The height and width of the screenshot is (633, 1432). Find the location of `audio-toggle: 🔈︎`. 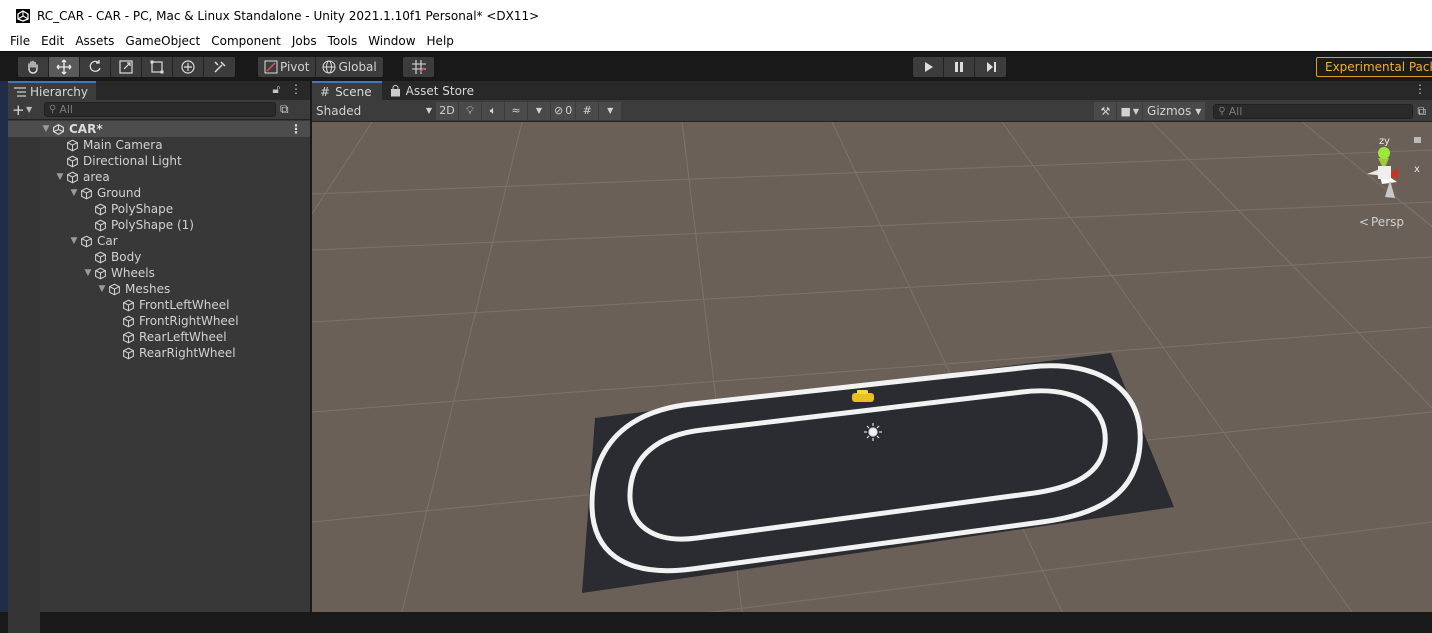

audio-toggle: 🔈︎ is located at coordinates (493, 110).